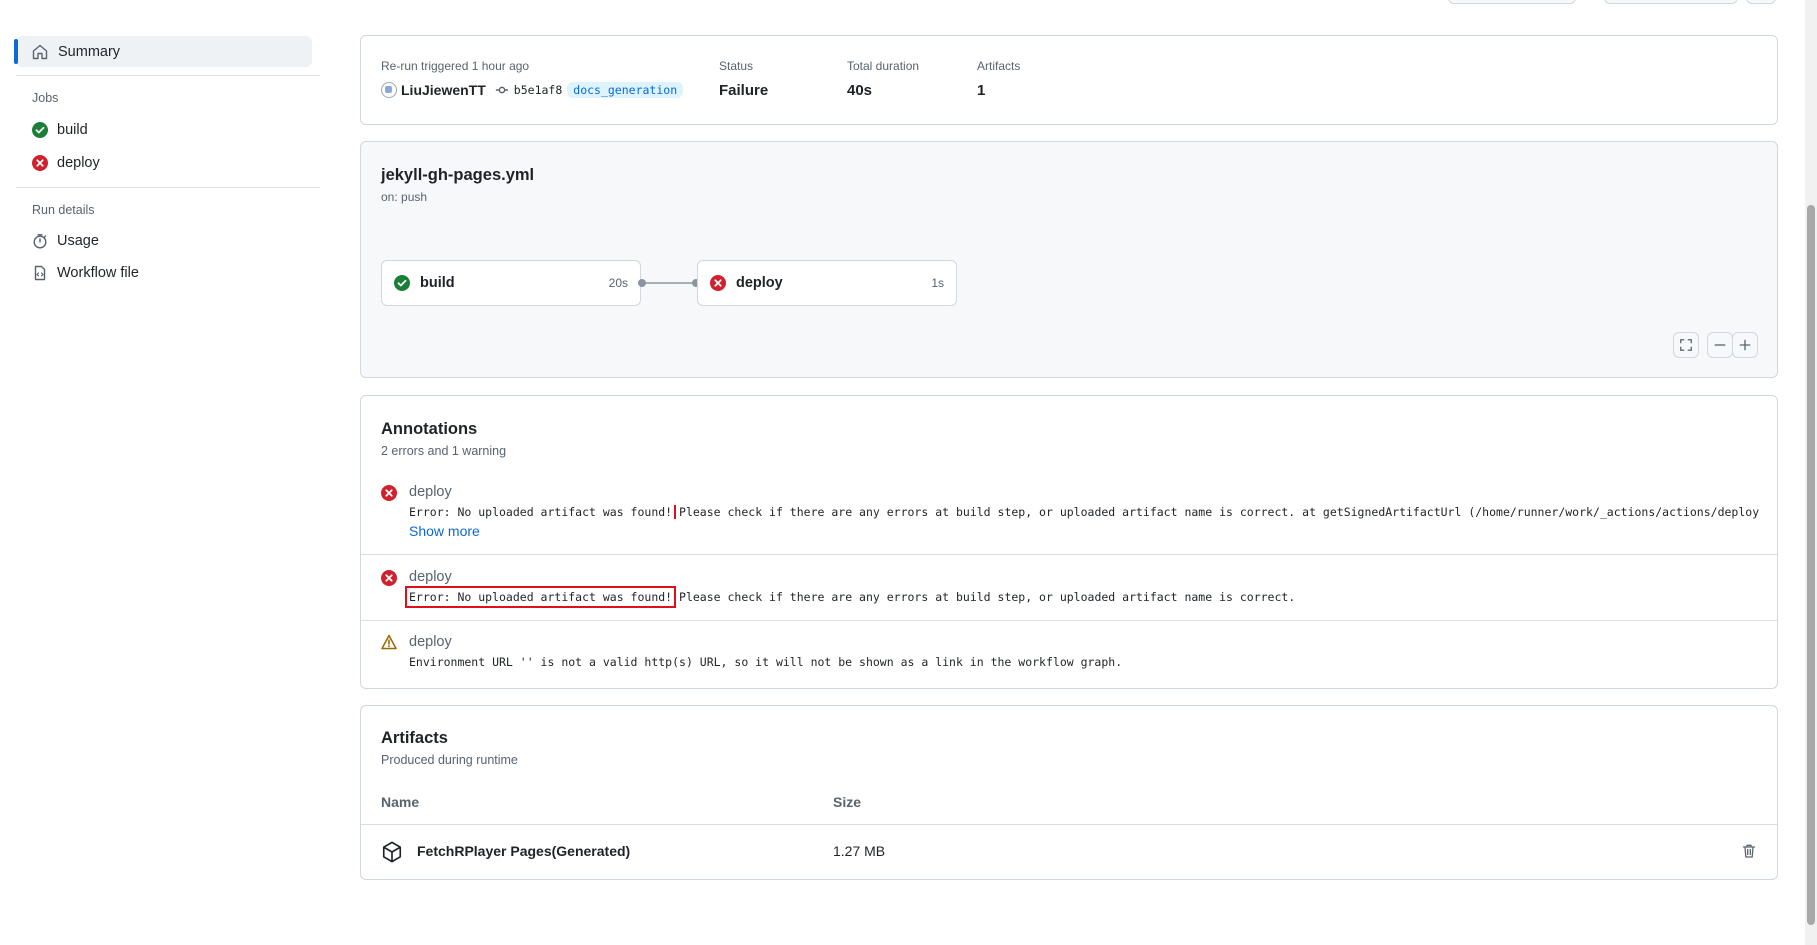 This screenshot has height=945, width=1817. I want to click on fullscreen-button, so click(1686, 345).